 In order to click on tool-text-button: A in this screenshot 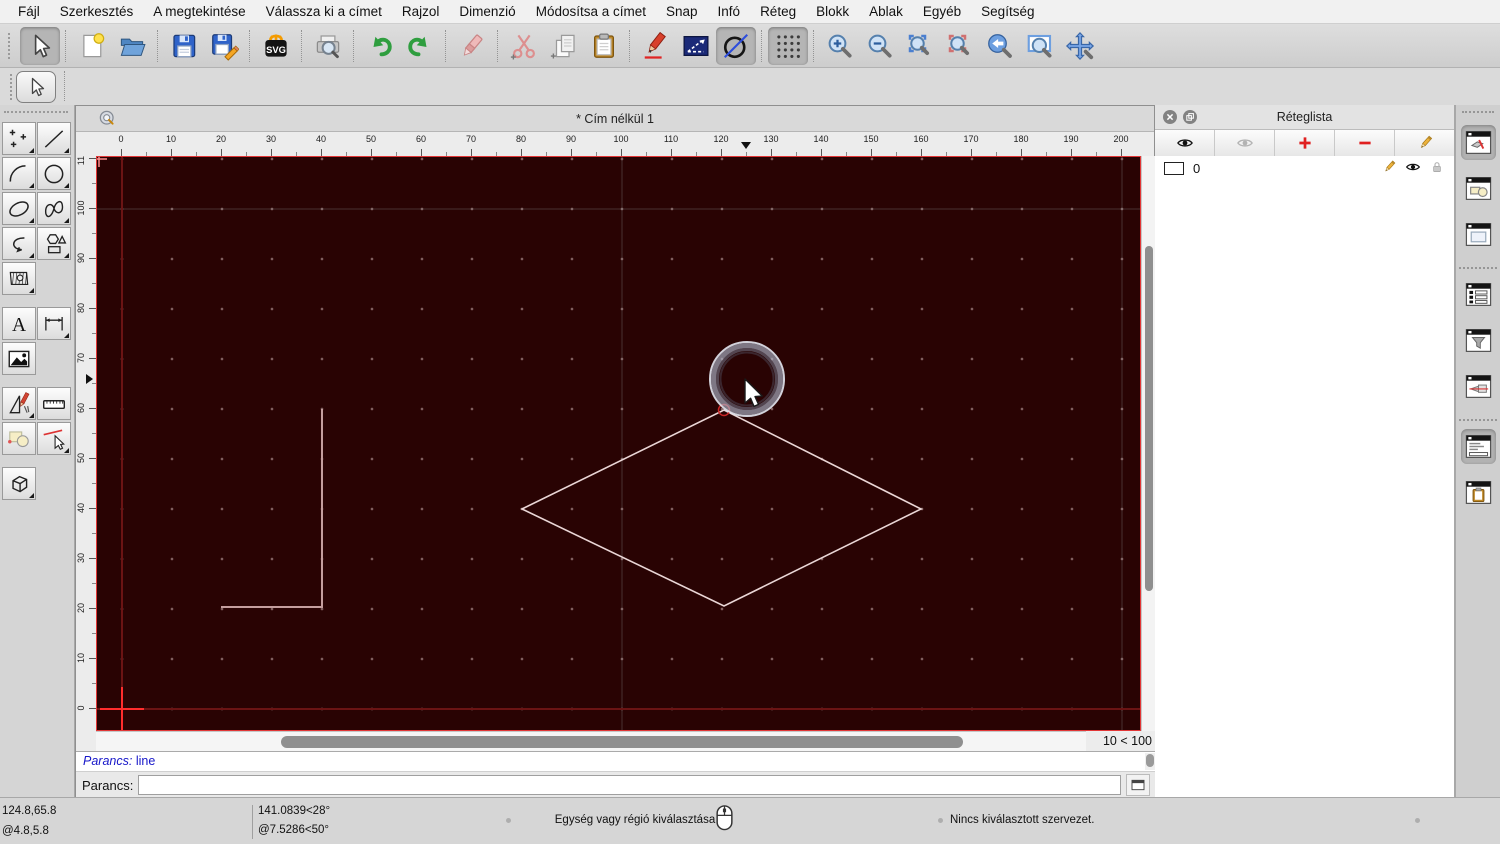, I will do `click(19, 323)`.